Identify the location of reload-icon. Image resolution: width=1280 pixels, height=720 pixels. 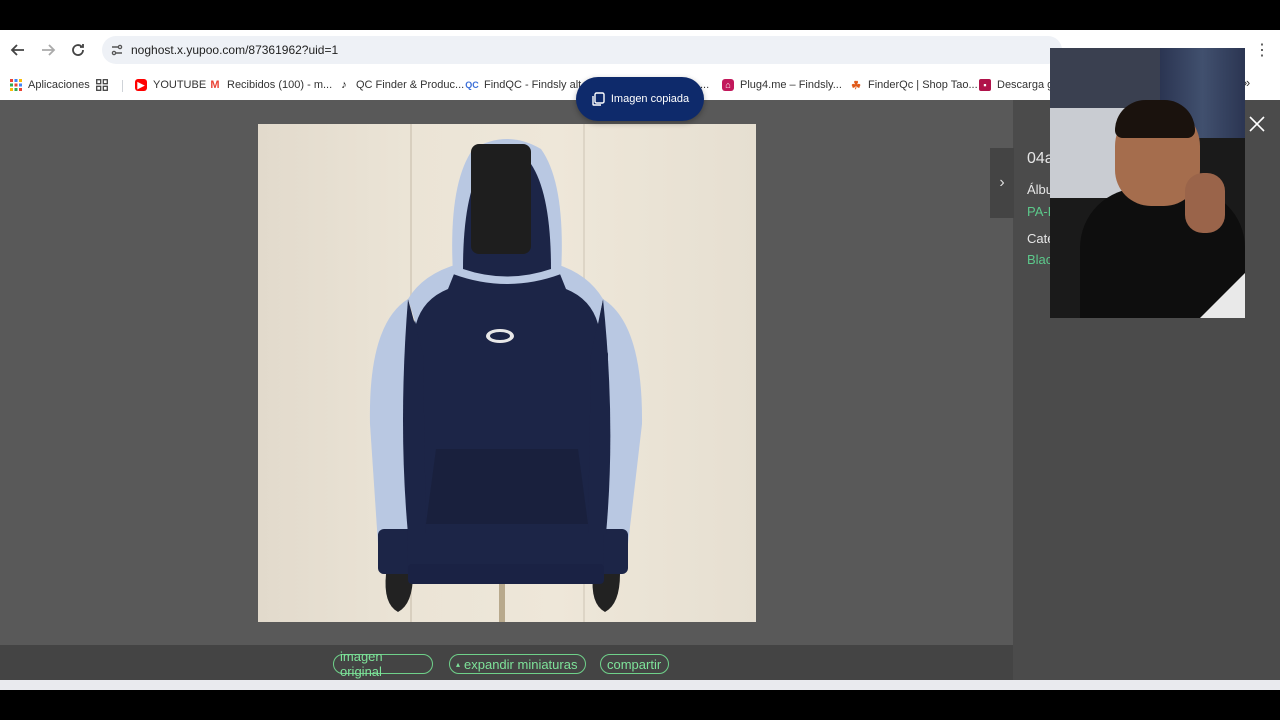
(78, 50).